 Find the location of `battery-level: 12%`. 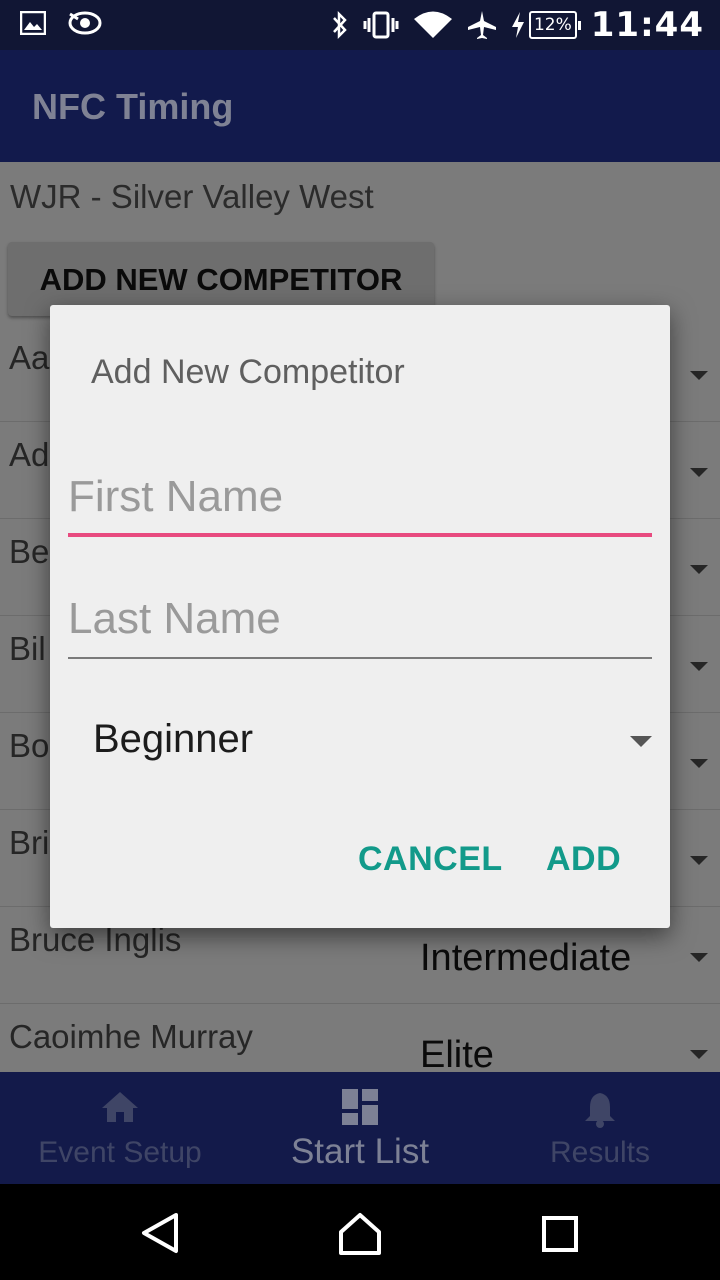

battery-level: 12% is located at coordinates (552, 25).